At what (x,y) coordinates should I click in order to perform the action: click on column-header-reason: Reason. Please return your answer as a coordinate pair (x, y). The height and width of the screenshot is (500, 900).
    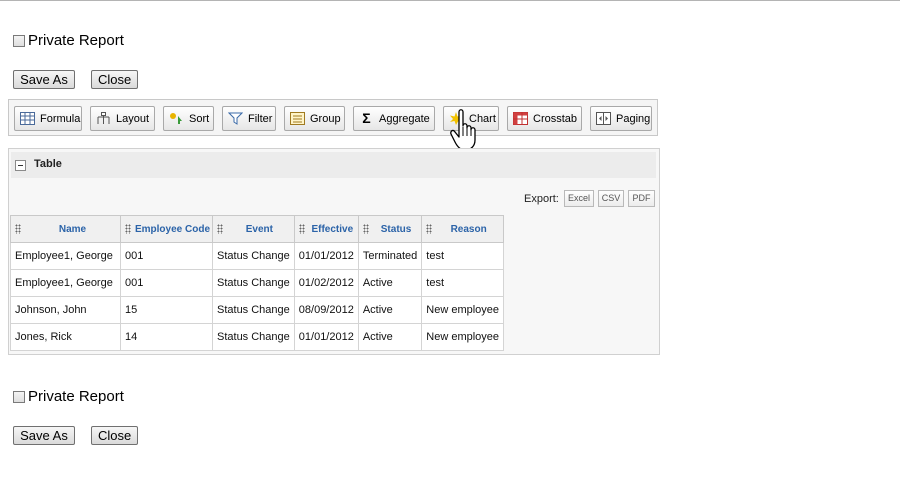
    Looking at the image, I should click on (463, 229).